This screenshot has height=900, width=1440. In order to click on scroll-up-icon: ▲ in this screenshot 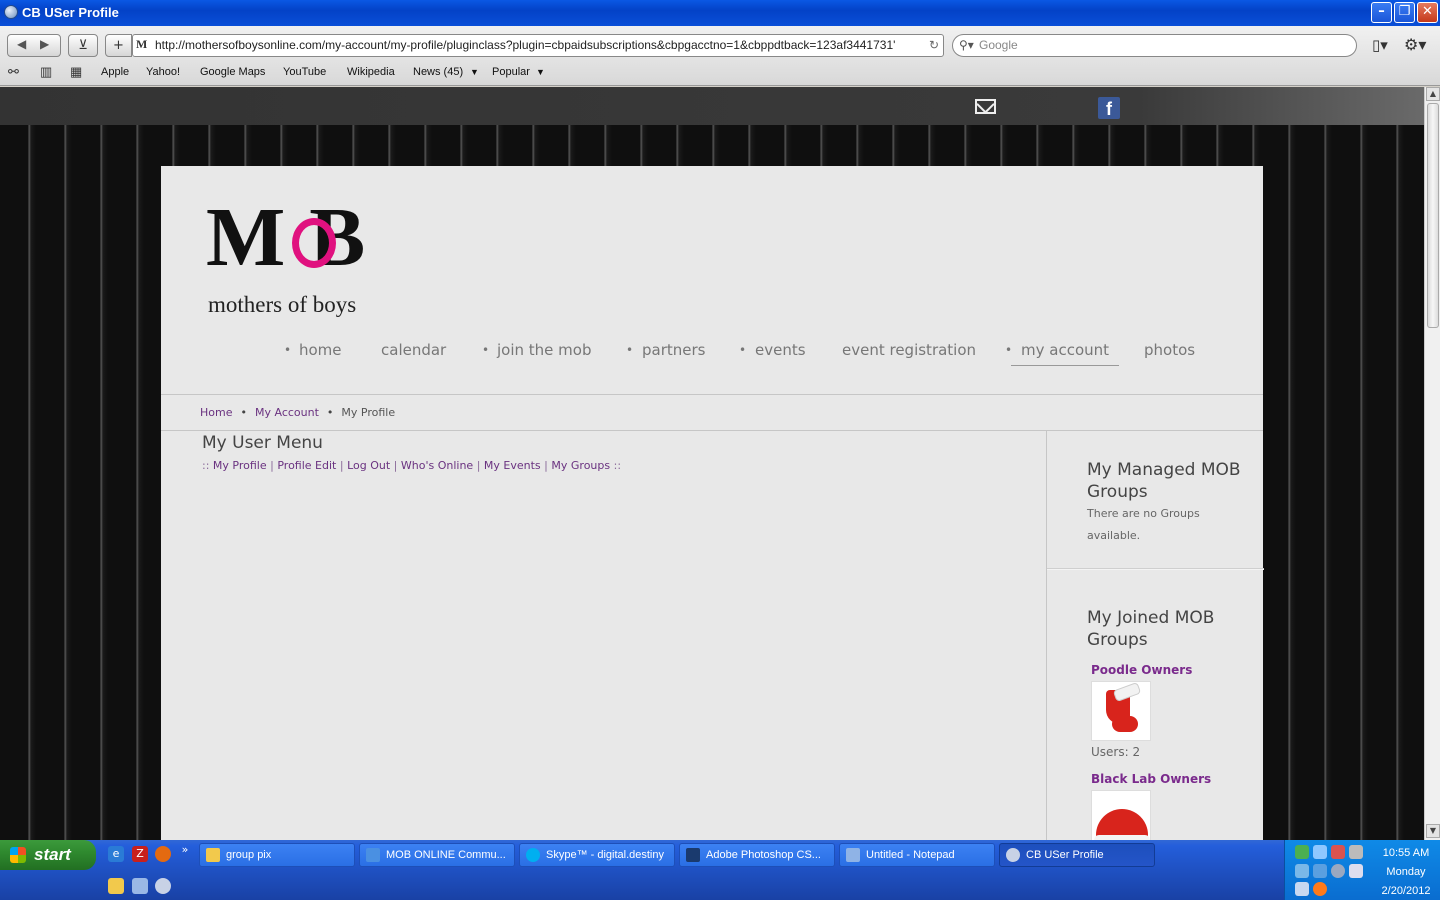, I will do `click(1433, 94)`.